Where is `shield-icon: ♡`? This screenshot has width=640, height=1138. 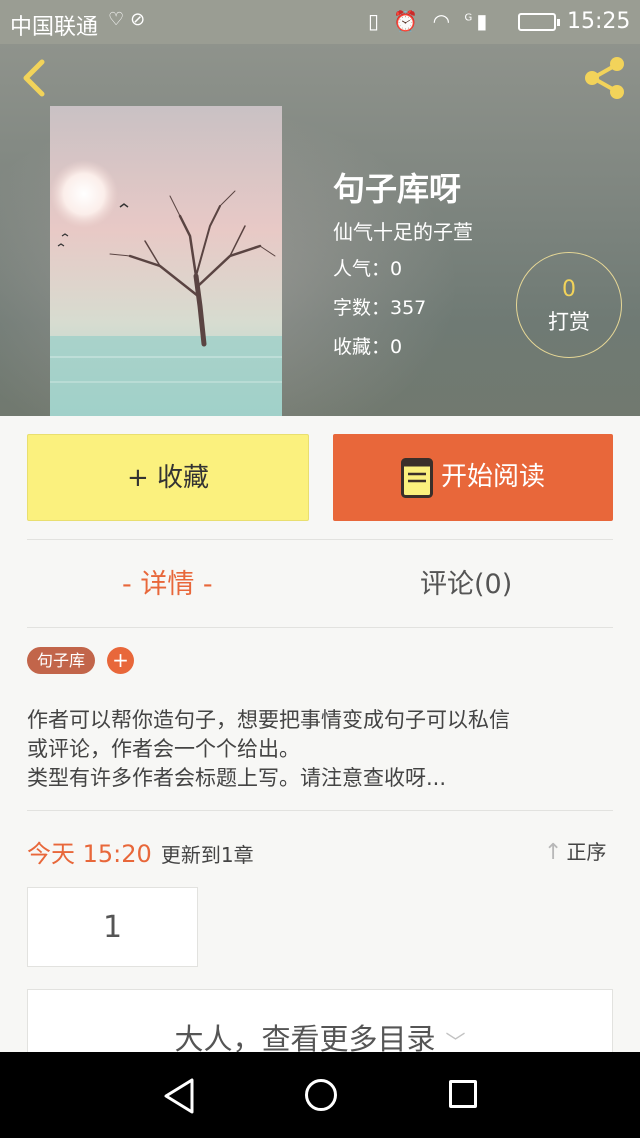 shield-icon: ♡ is located at coordinates (119, 19).